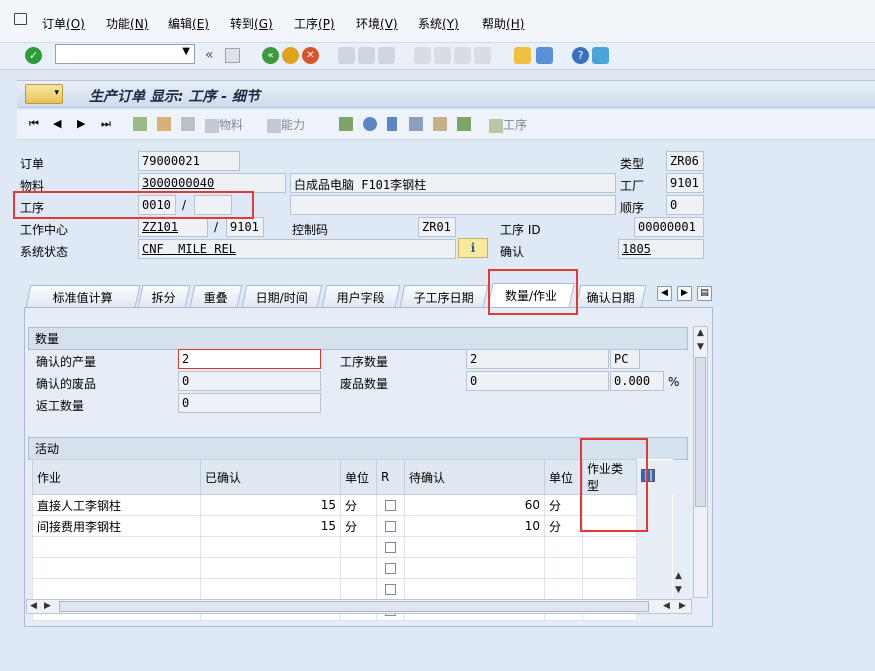 This screenshot has height=671, width=875. Describe the element at coordinates (682, 606) in the screenshot. I see `scroll-right-end-icon: ▶` at that location.